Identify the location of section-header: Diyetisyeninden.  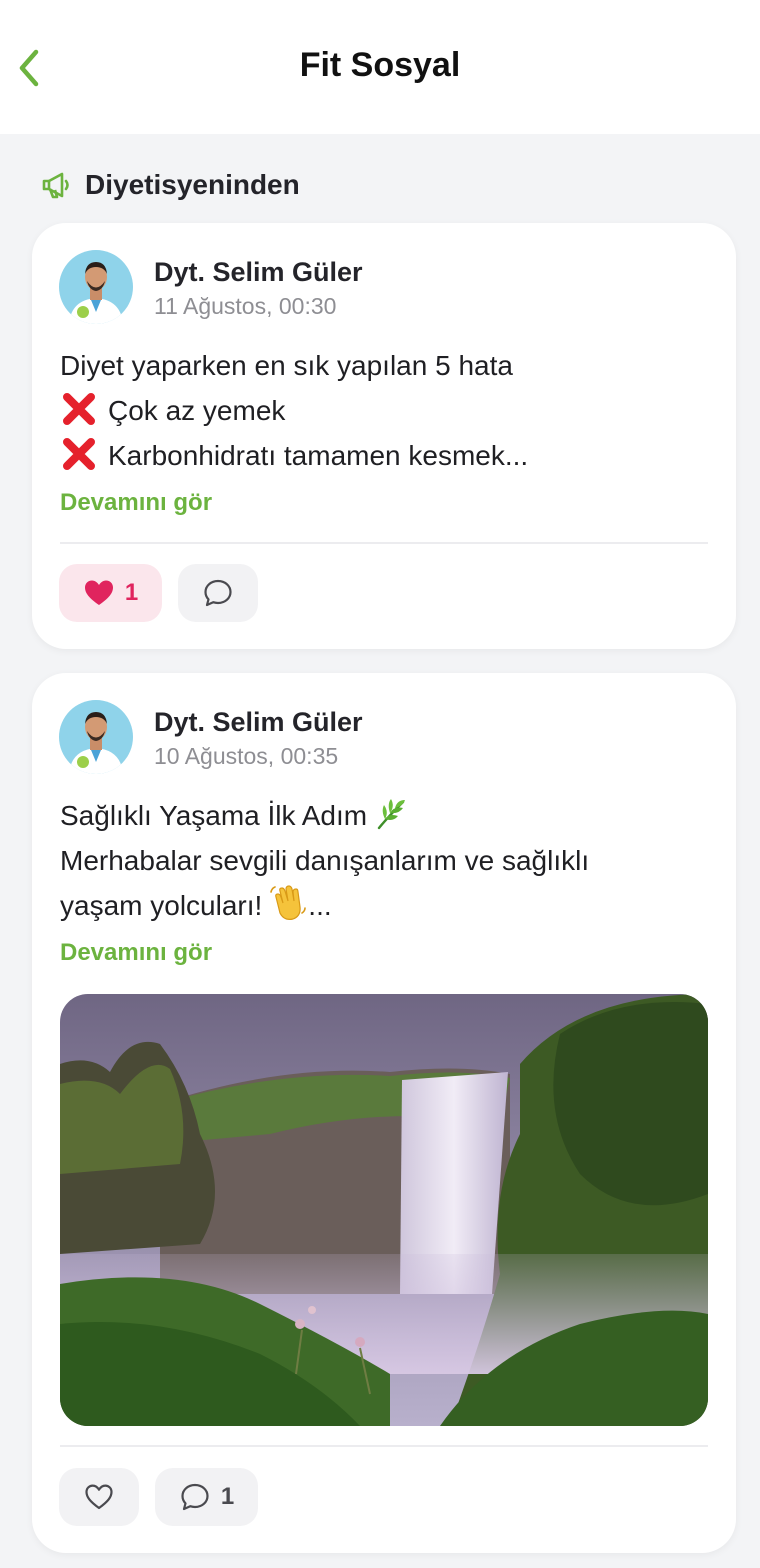
(170, 185).